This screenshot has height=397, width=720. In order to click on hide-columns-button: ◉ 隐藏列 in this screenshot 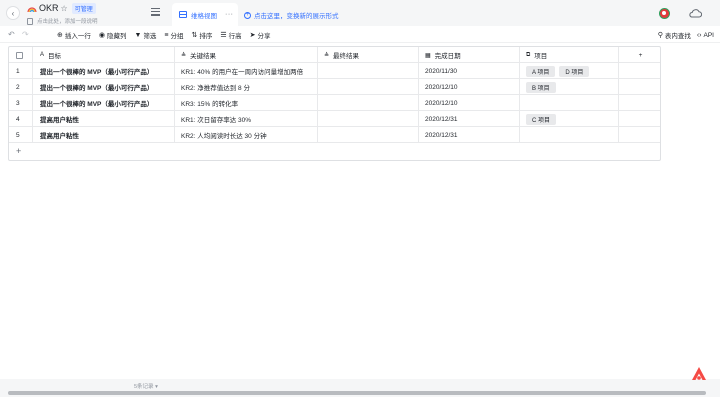, I will do `click(113, 35)`.